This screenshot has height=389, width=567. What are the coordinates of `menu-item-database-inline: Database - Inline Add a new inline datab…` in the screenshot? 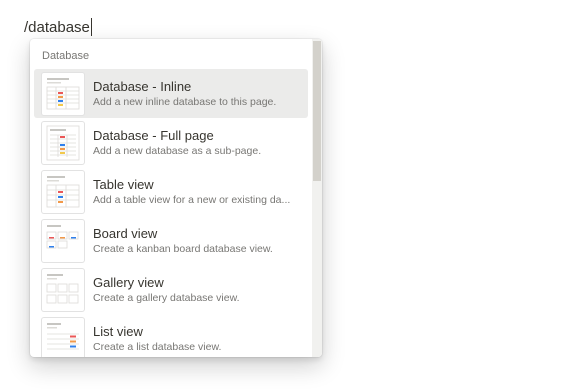 It's located at (171, 93).